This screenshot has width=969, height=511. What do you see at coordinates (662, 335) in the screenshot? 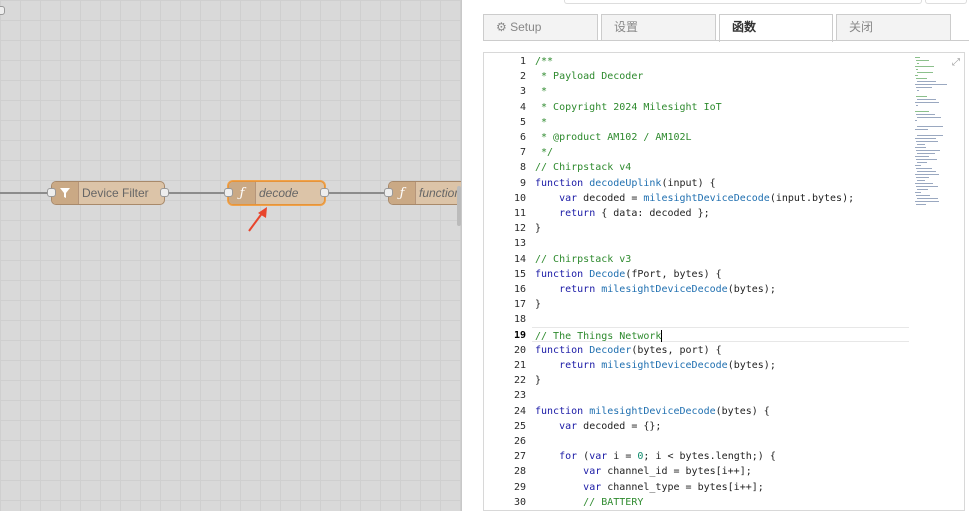
I see `text-cursor` at bounding box center [662, 335].